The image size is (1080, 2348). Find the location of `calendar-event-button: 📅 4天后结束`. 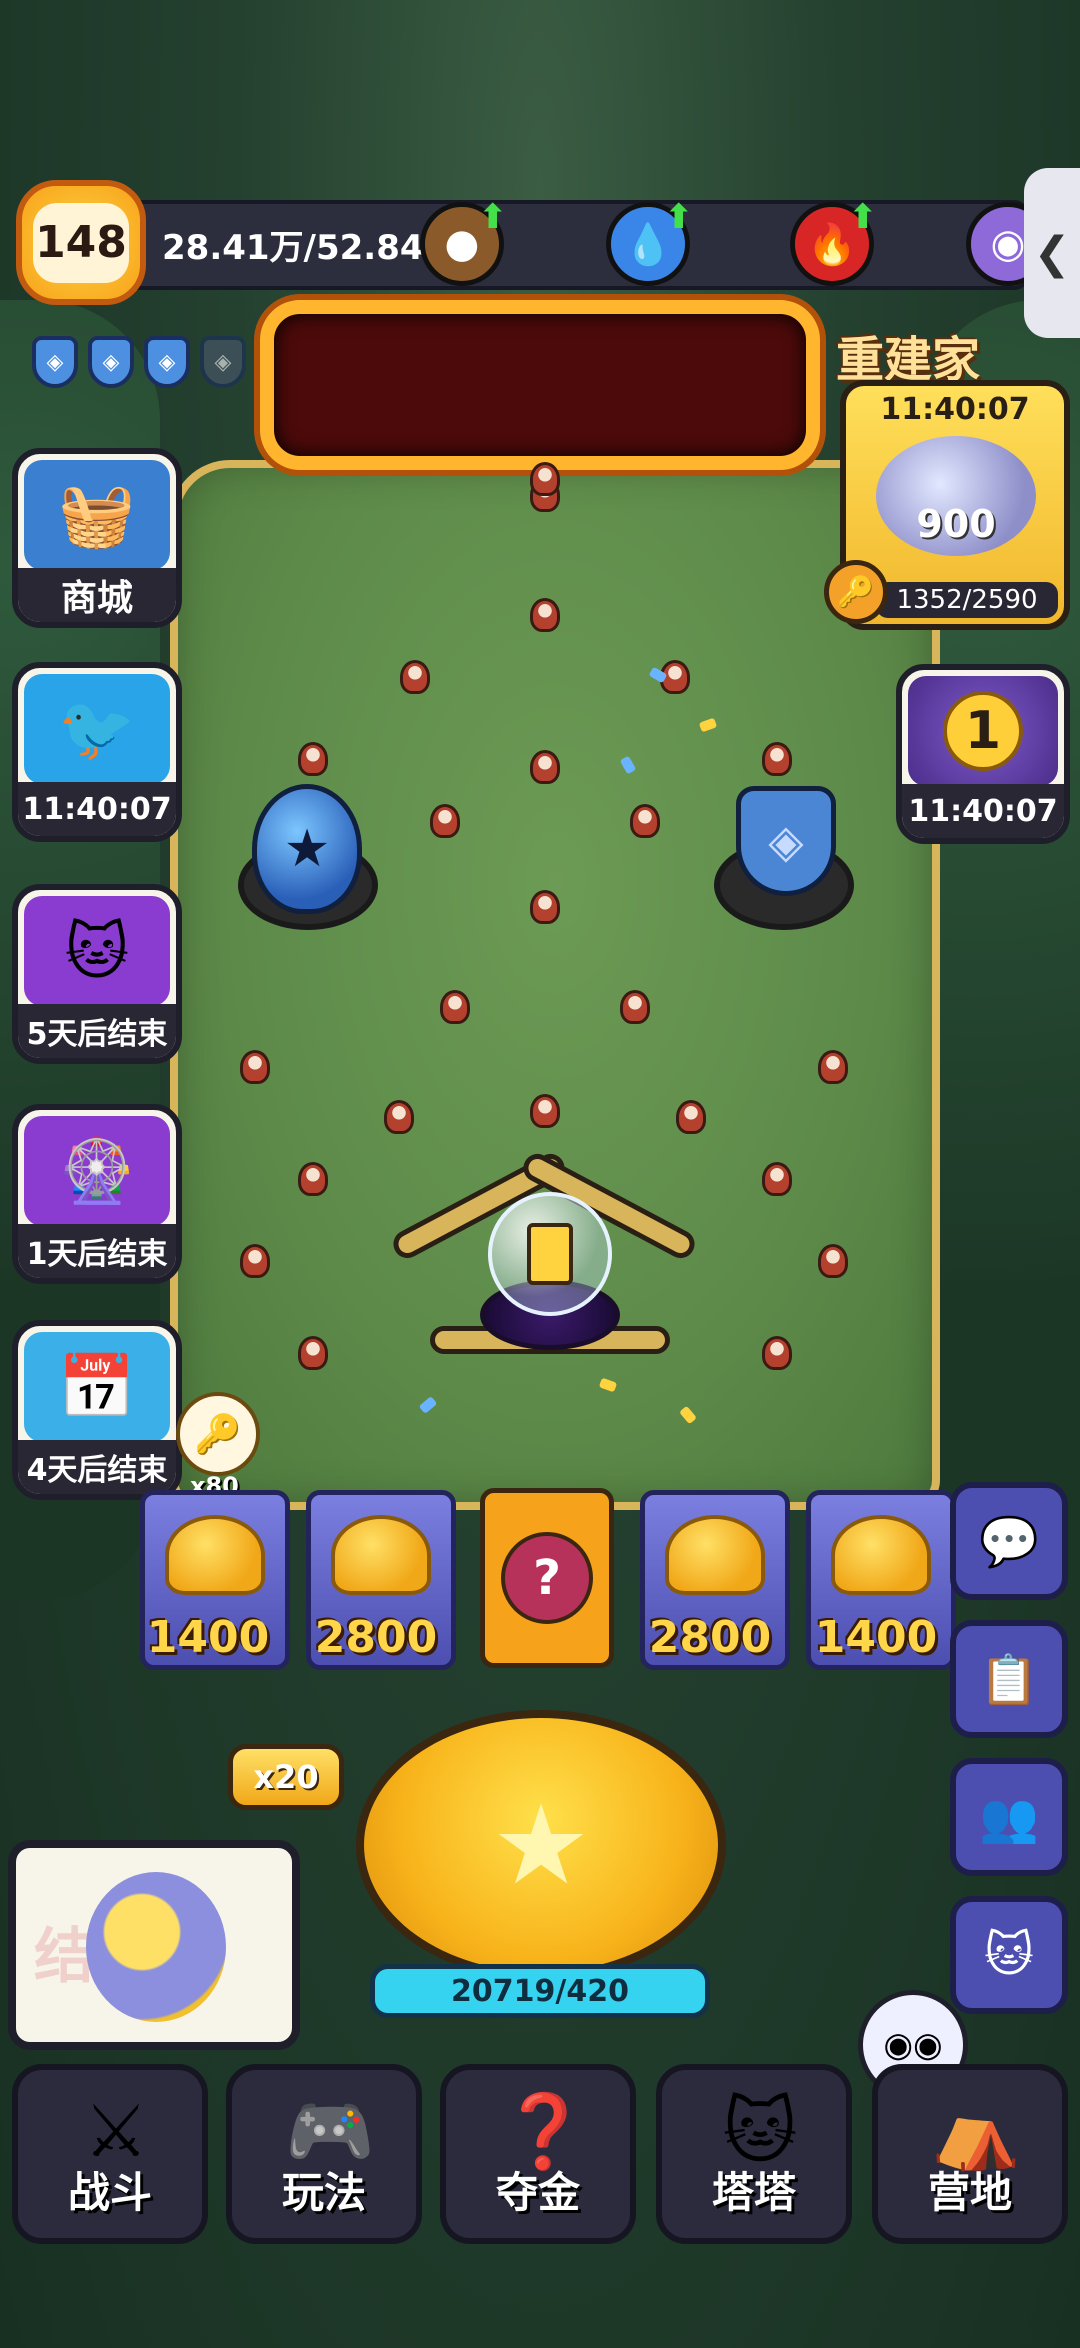

calendar-event-button: 📅 4天后结束 is located at coordinates (97, 1410).